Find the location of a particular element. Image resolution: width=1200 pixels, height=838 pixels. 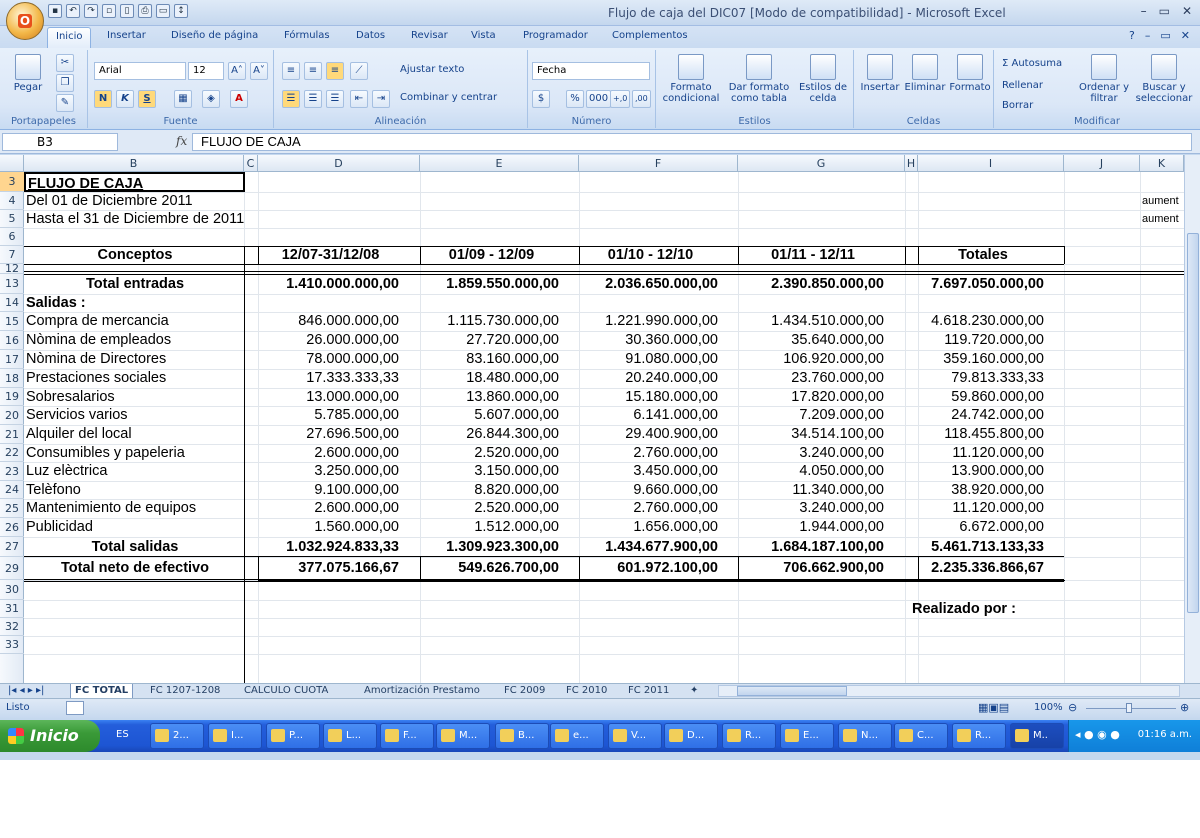

align-left-icon: ☰ is located at coordinates (291, 99).